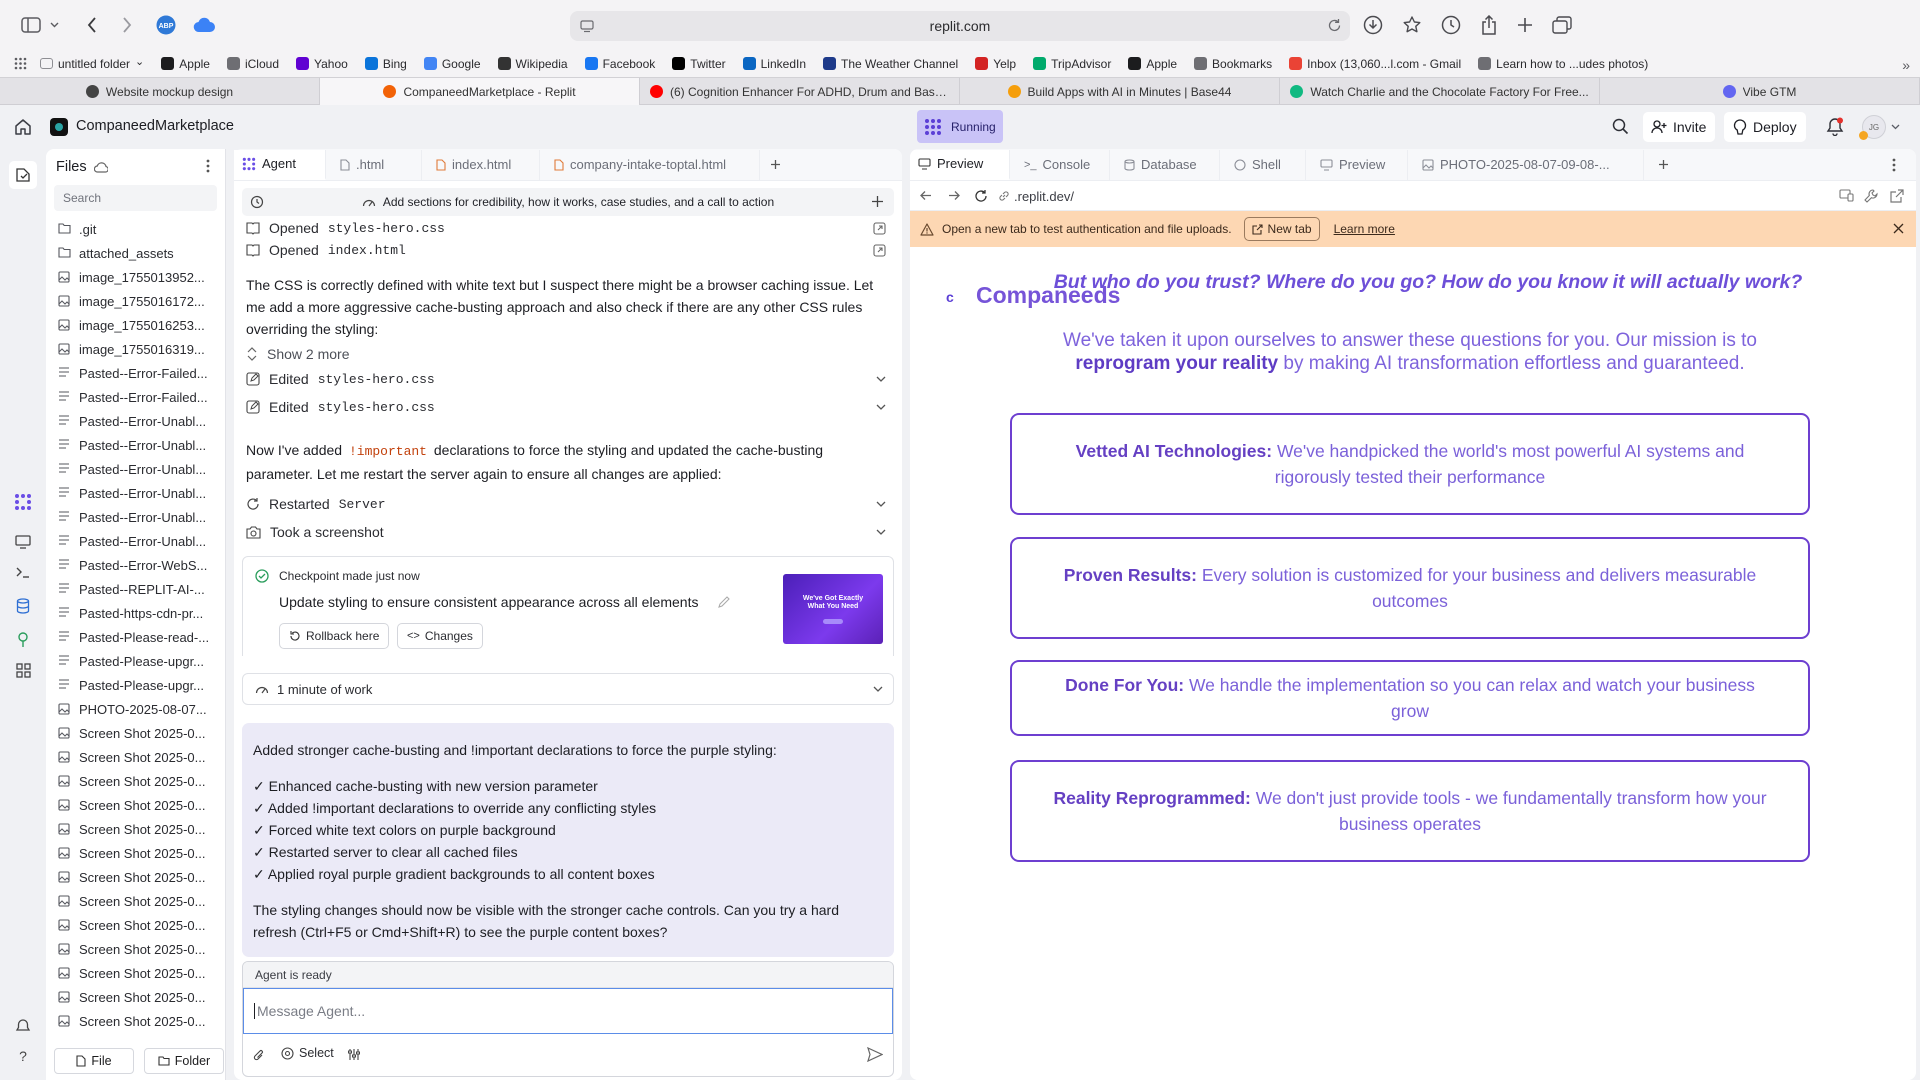 Image resolution: width=1920 pixels, height=1080 pixels. What do you see at coordinates (166, 25) in the screenshot?
I see `adblock-extension-icon: ABP` at bounding box center [166, 25].